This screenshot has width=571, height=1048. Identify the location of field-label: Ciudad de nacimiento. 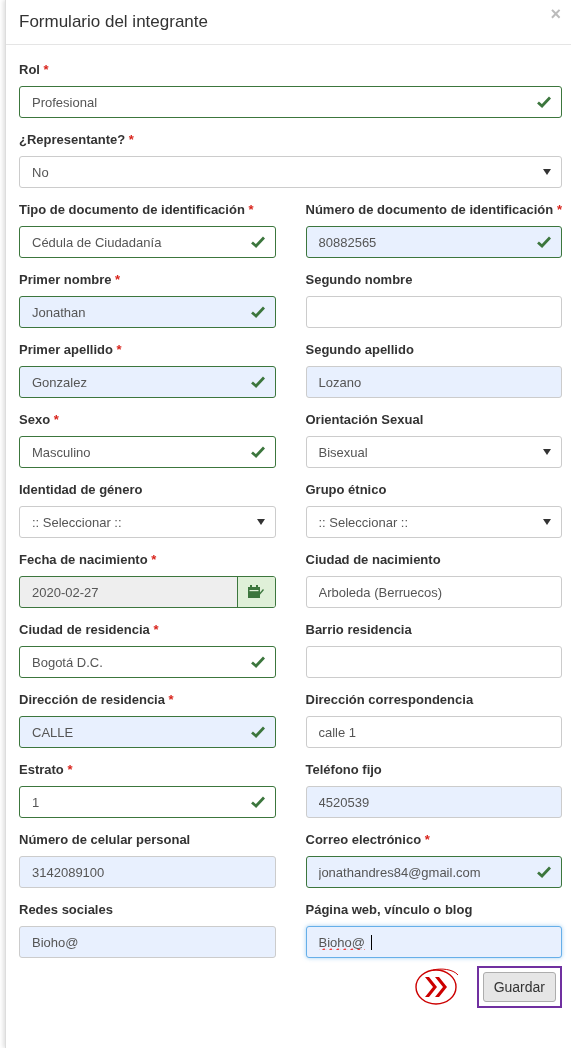
(373, 560).